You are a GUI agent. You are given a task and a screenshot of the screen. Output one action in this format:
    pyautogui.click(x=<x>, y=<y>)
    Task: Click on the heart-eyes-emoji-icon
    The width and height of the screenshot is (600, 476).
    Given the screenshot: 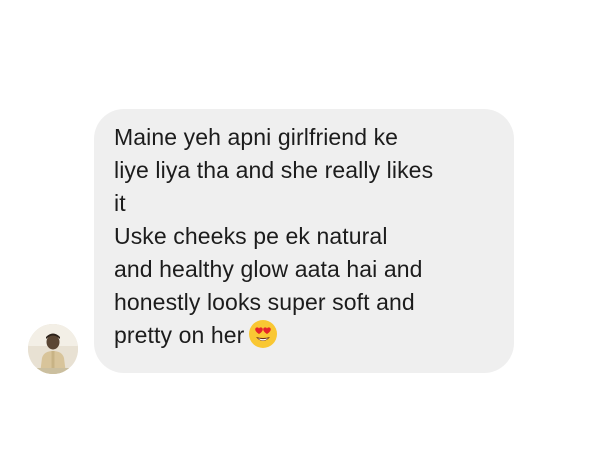 What is the action you would take?
    pyautogui.click(x=263, y=334)
    